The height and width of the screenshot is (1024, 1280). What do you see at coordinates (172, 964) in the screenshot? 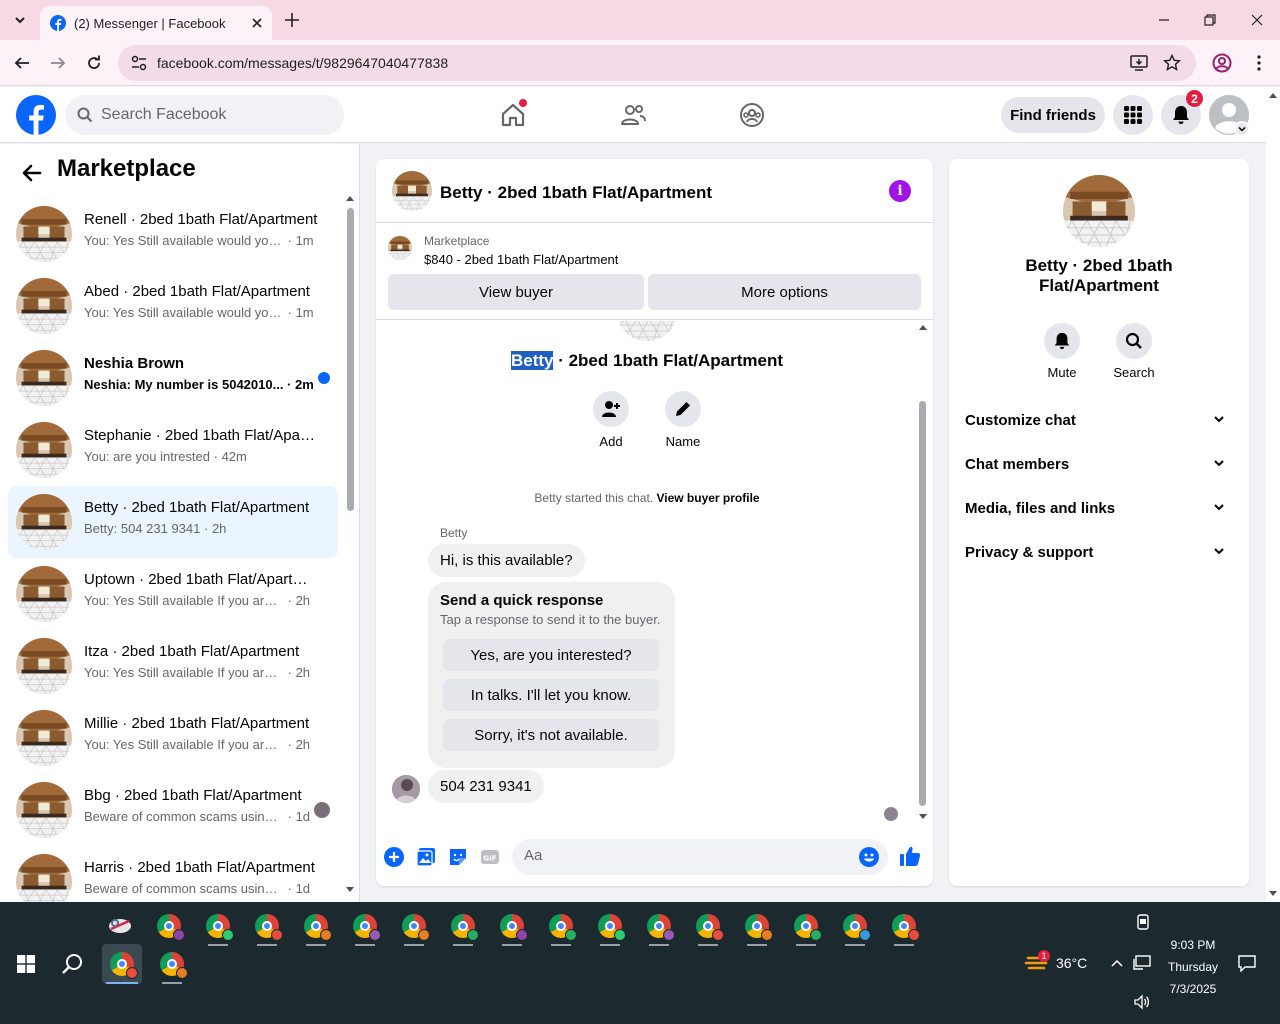
I see `taskbar-chrome-window` at bounding box center [172, 964].